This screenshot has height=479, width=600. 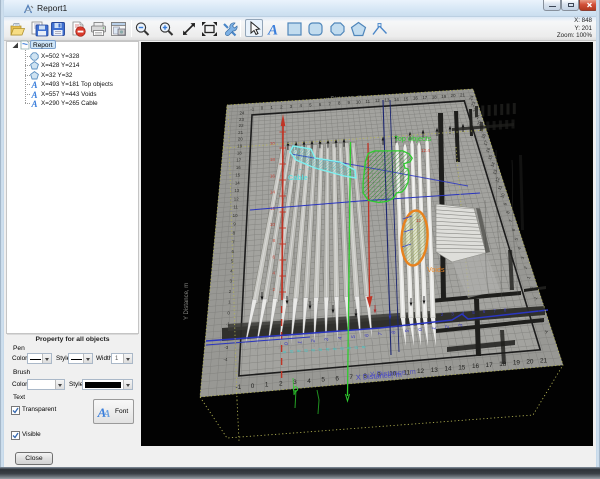 What do you see at coordinates (413, 138) in the screenshot?
I see `svg-text: Top objects` at bounding box center [413, 138].